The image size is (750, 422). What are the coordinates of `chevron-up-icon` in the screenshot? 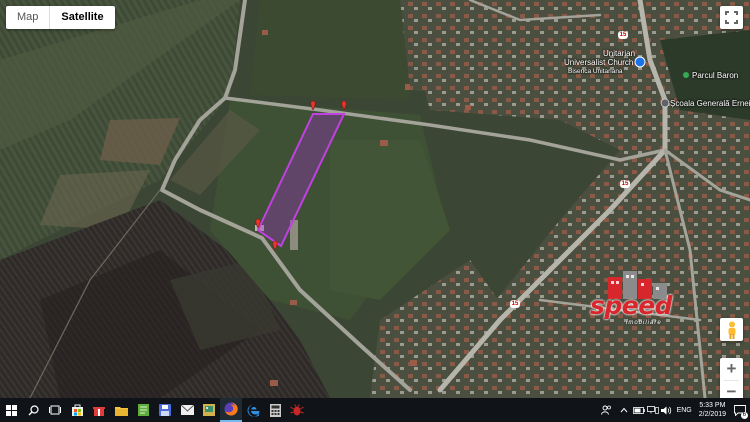 It's located at (623, 410).